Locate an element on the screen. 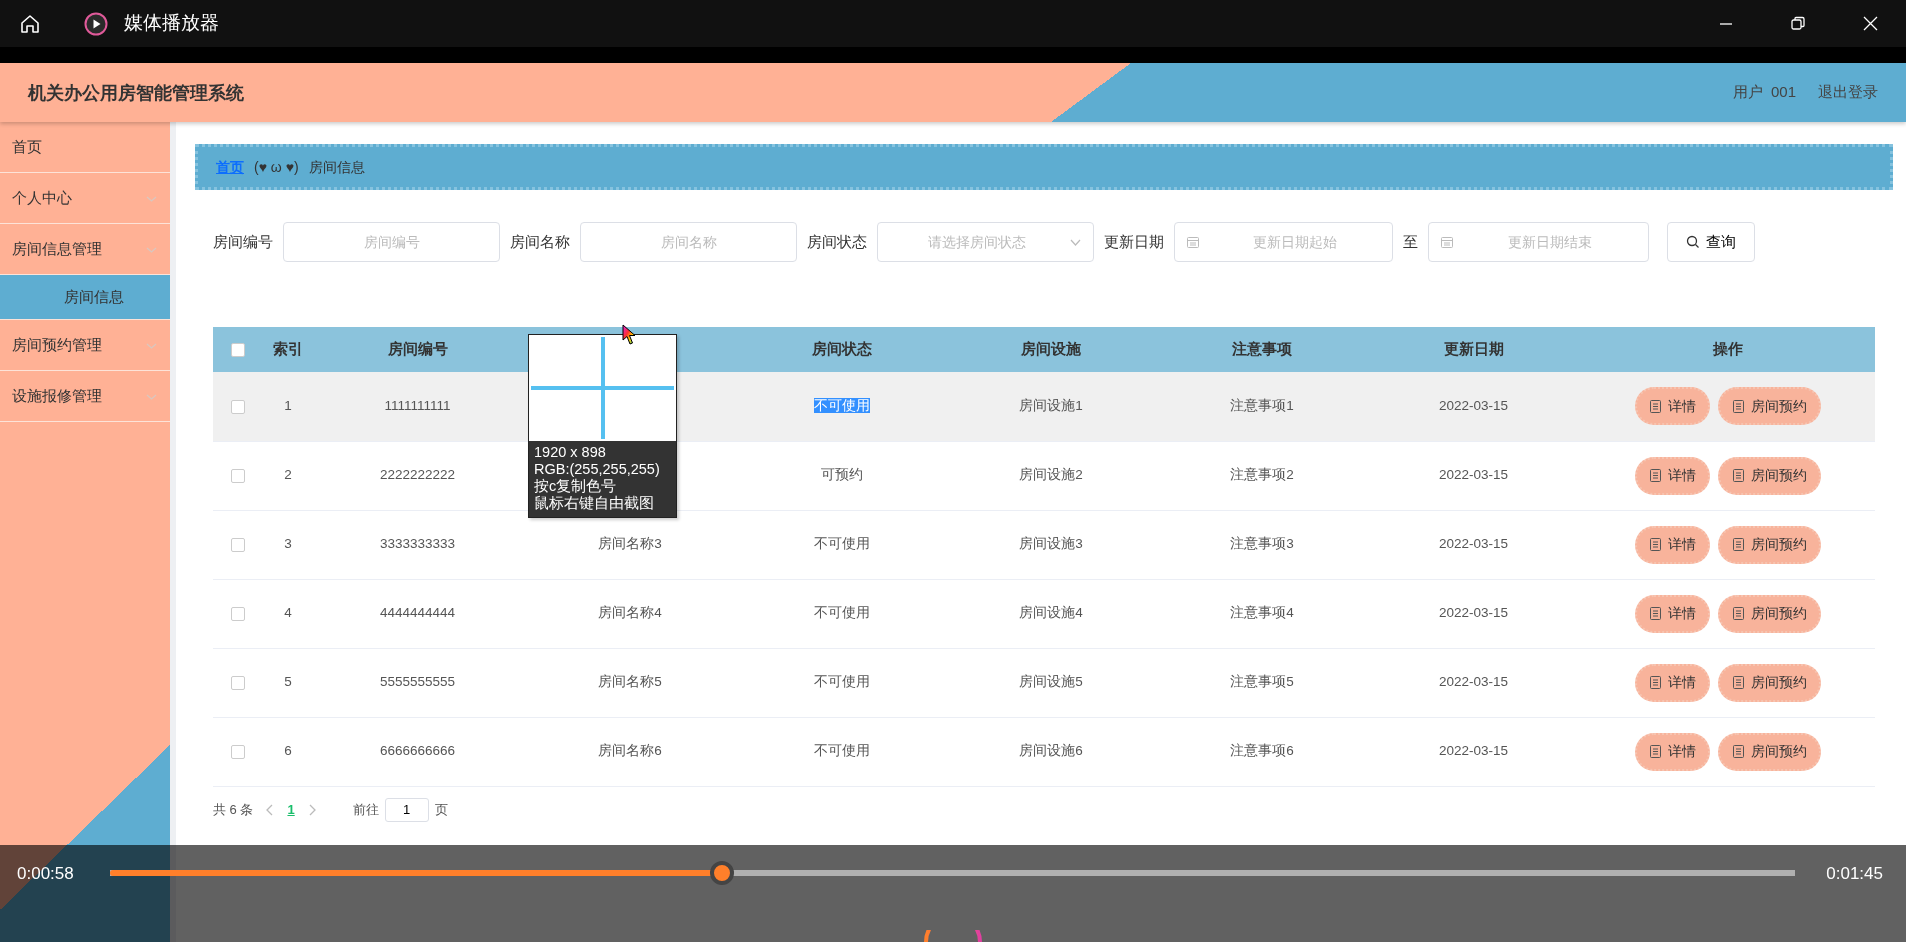 The width and height of the screenshot is (1906, 942). table-cell: 5555555555 is located at coordinates (417, 682).